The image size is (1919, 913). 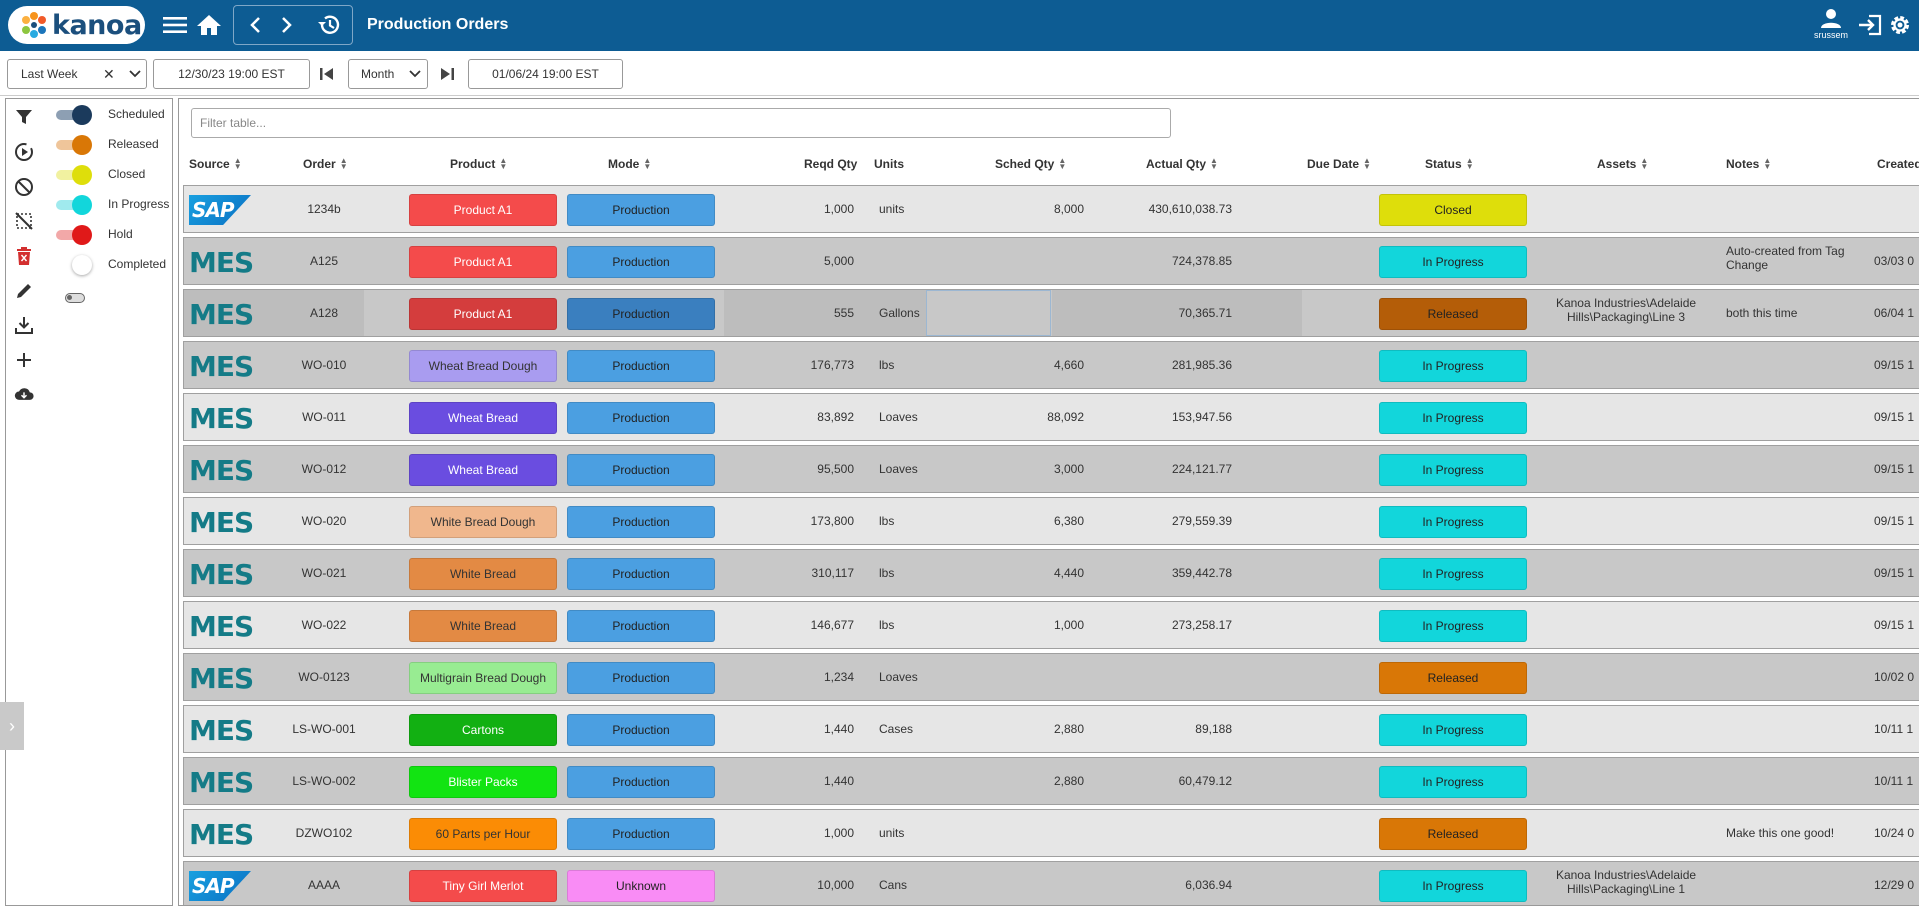 I want to click on skip-previous-icon, so click(x=327, y=75).